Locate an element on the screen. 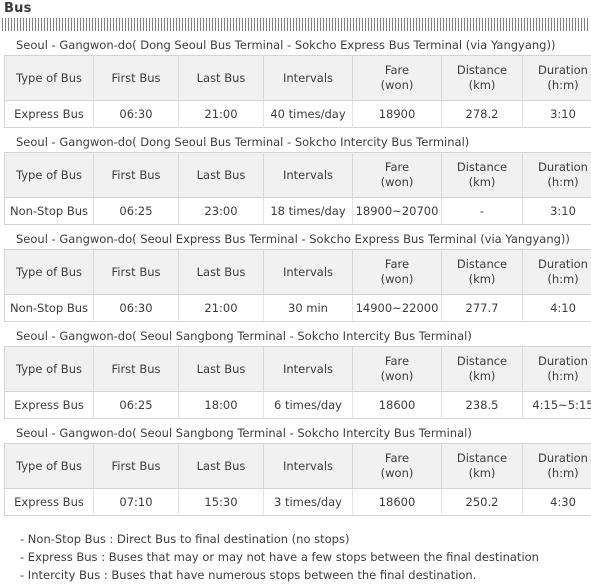 This screenshot has width=591, height=584. cell-fare: 18900 is located at coordinates (397, 114).